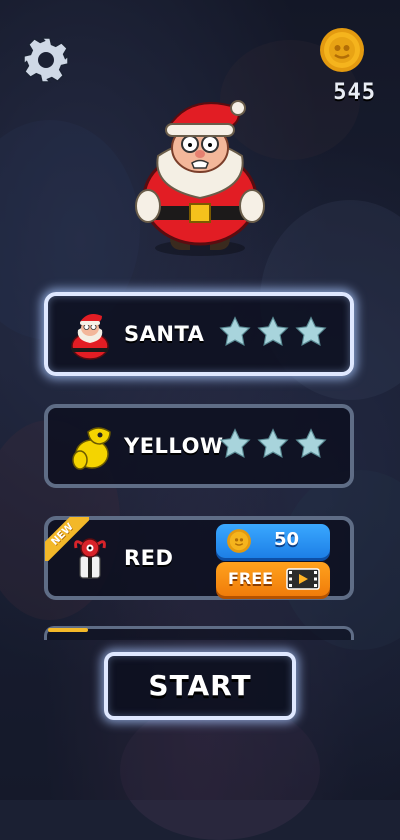 This screenshot has height=840, width=400. Describe the element at coordinates (90, 337) in the screenshot. I see `santa-thumbnail` at that location.